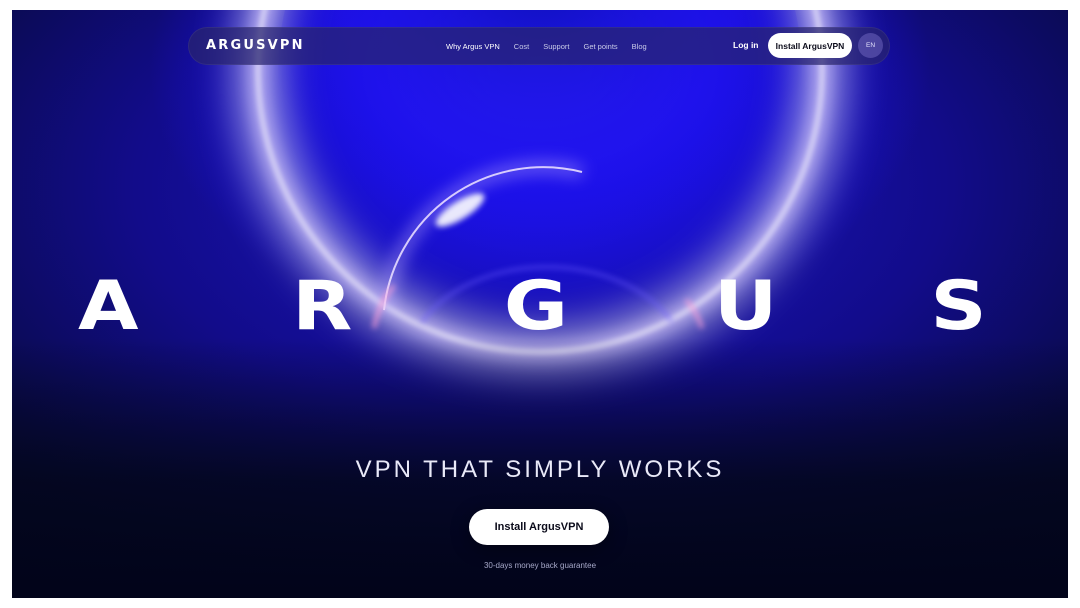 The image size is (1080, 608). I want to click on brand-logo: ARGUSVPN, so click(255, 46).